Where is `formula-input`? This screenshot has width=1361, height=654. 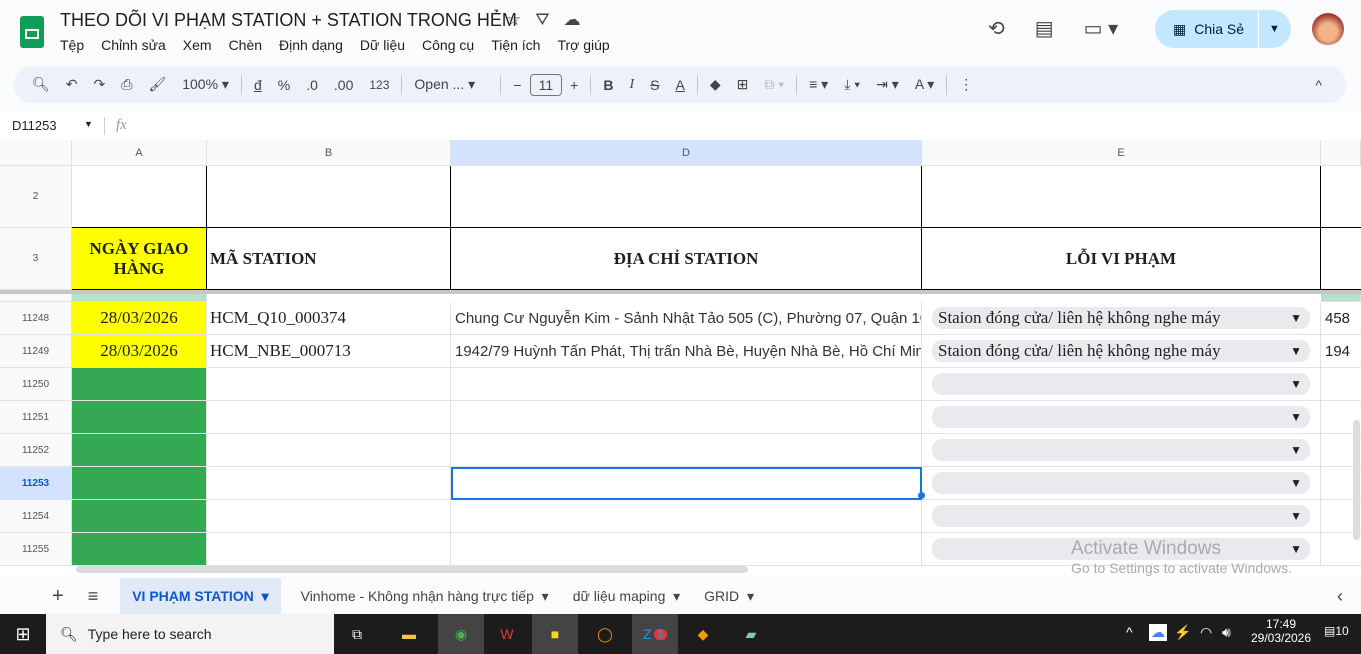 formula-input is located at coordinates (740, 126).